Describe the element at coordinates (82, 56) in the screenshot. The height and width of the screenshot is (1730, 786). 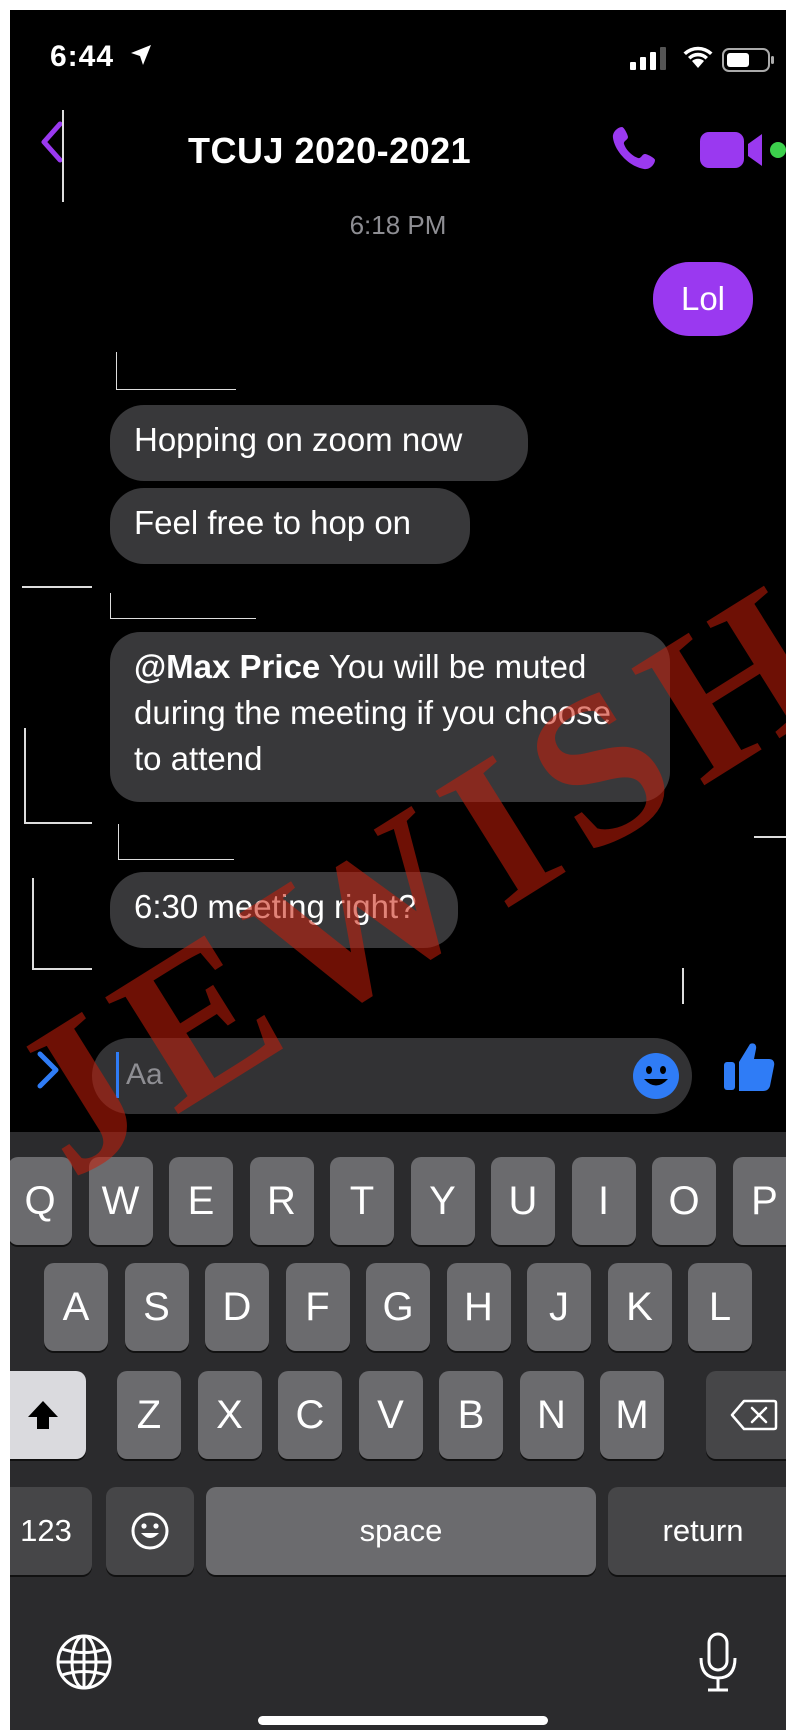
I see `status-time: 6:44` at that location.